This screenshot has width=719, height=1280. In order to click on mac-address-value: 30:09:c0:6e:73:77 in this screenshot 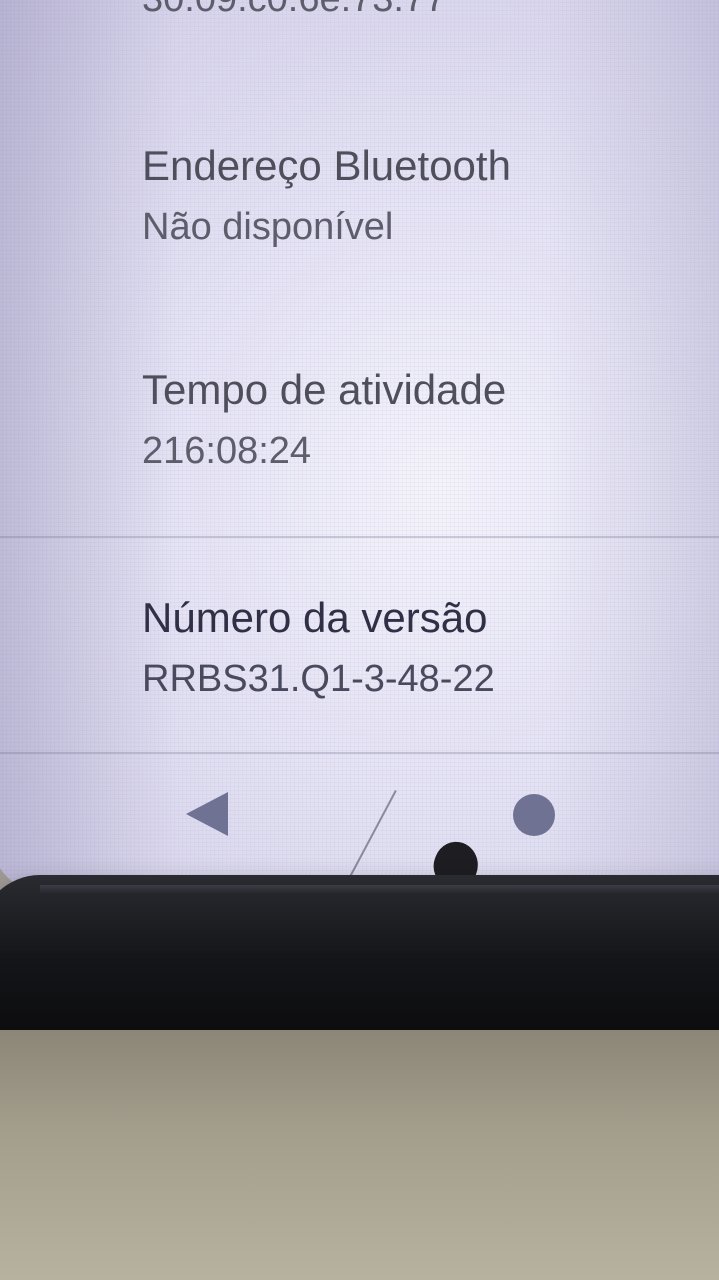, I will do `click(294, 11)`.